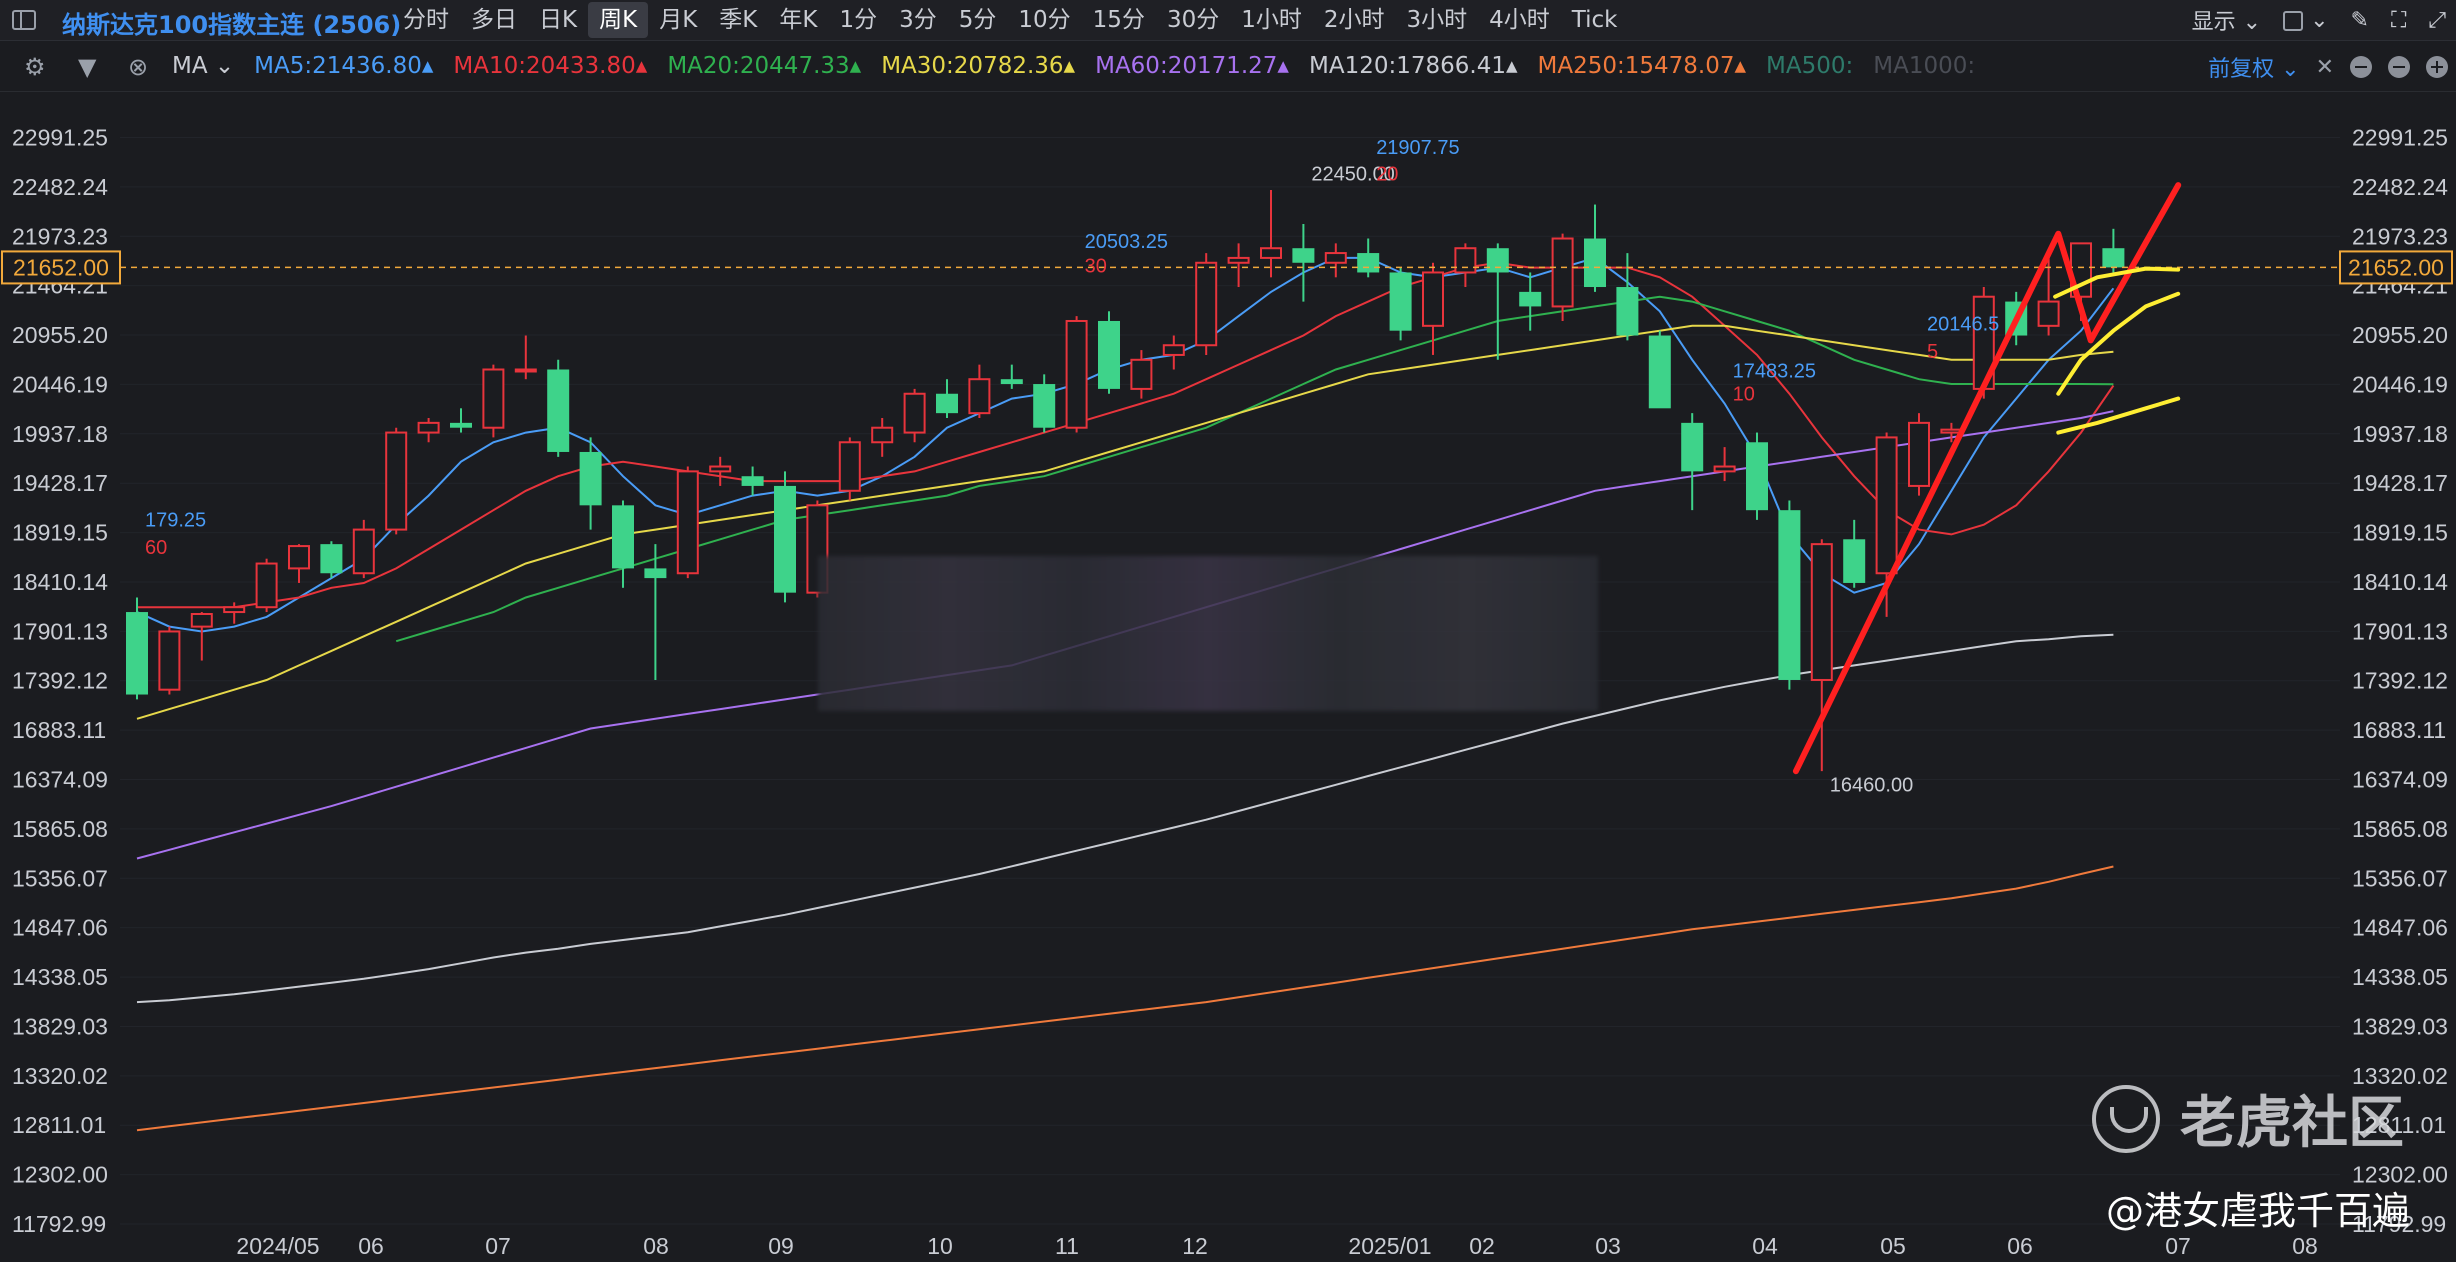 This screenshot has width=2456, height=1262. I want to click on y-tick-label-right: 13829.03, so click(2400, 1026).